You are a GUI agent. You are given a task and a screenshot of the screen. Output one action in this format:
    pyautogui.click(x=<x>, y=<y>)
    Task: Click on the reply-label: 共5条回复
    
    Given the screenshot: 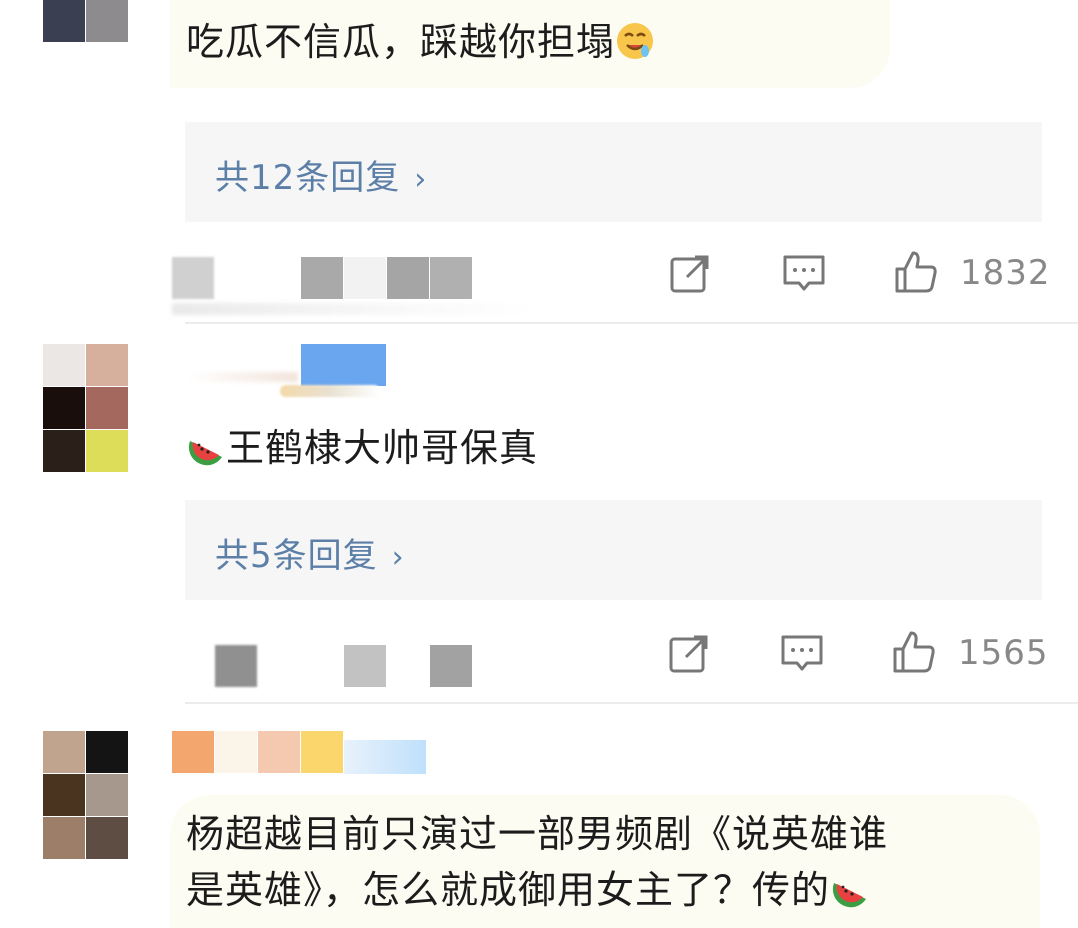 What is the action you would take?
    pyautogui.click(x=296, y=556)
    